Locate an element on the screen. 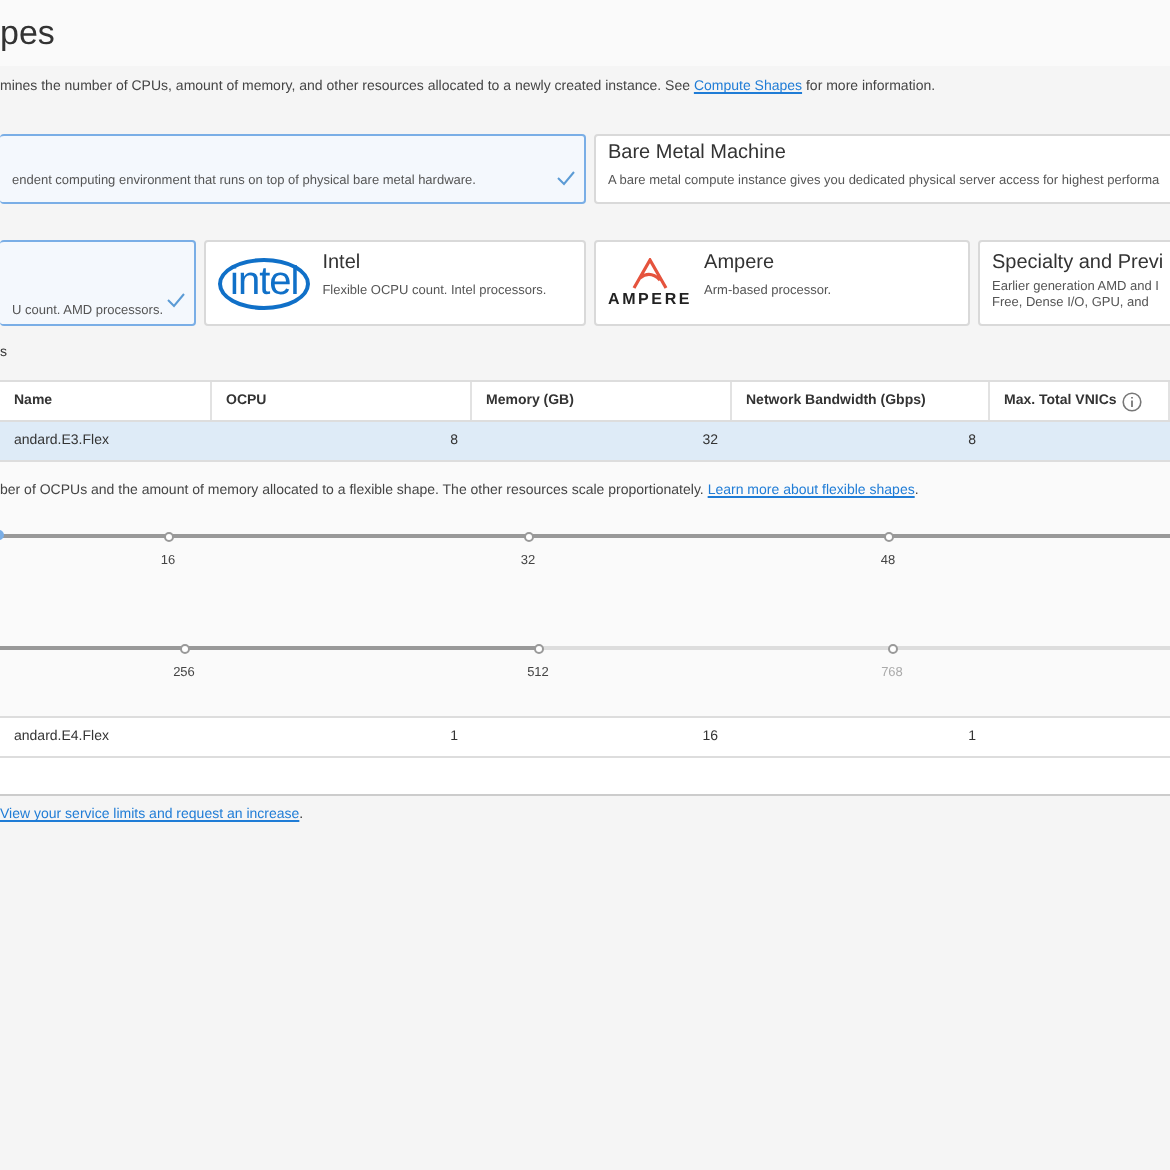 This screenshot has width=1170, height=1170. card-title: Ampere is located at coordinates (740, 265).